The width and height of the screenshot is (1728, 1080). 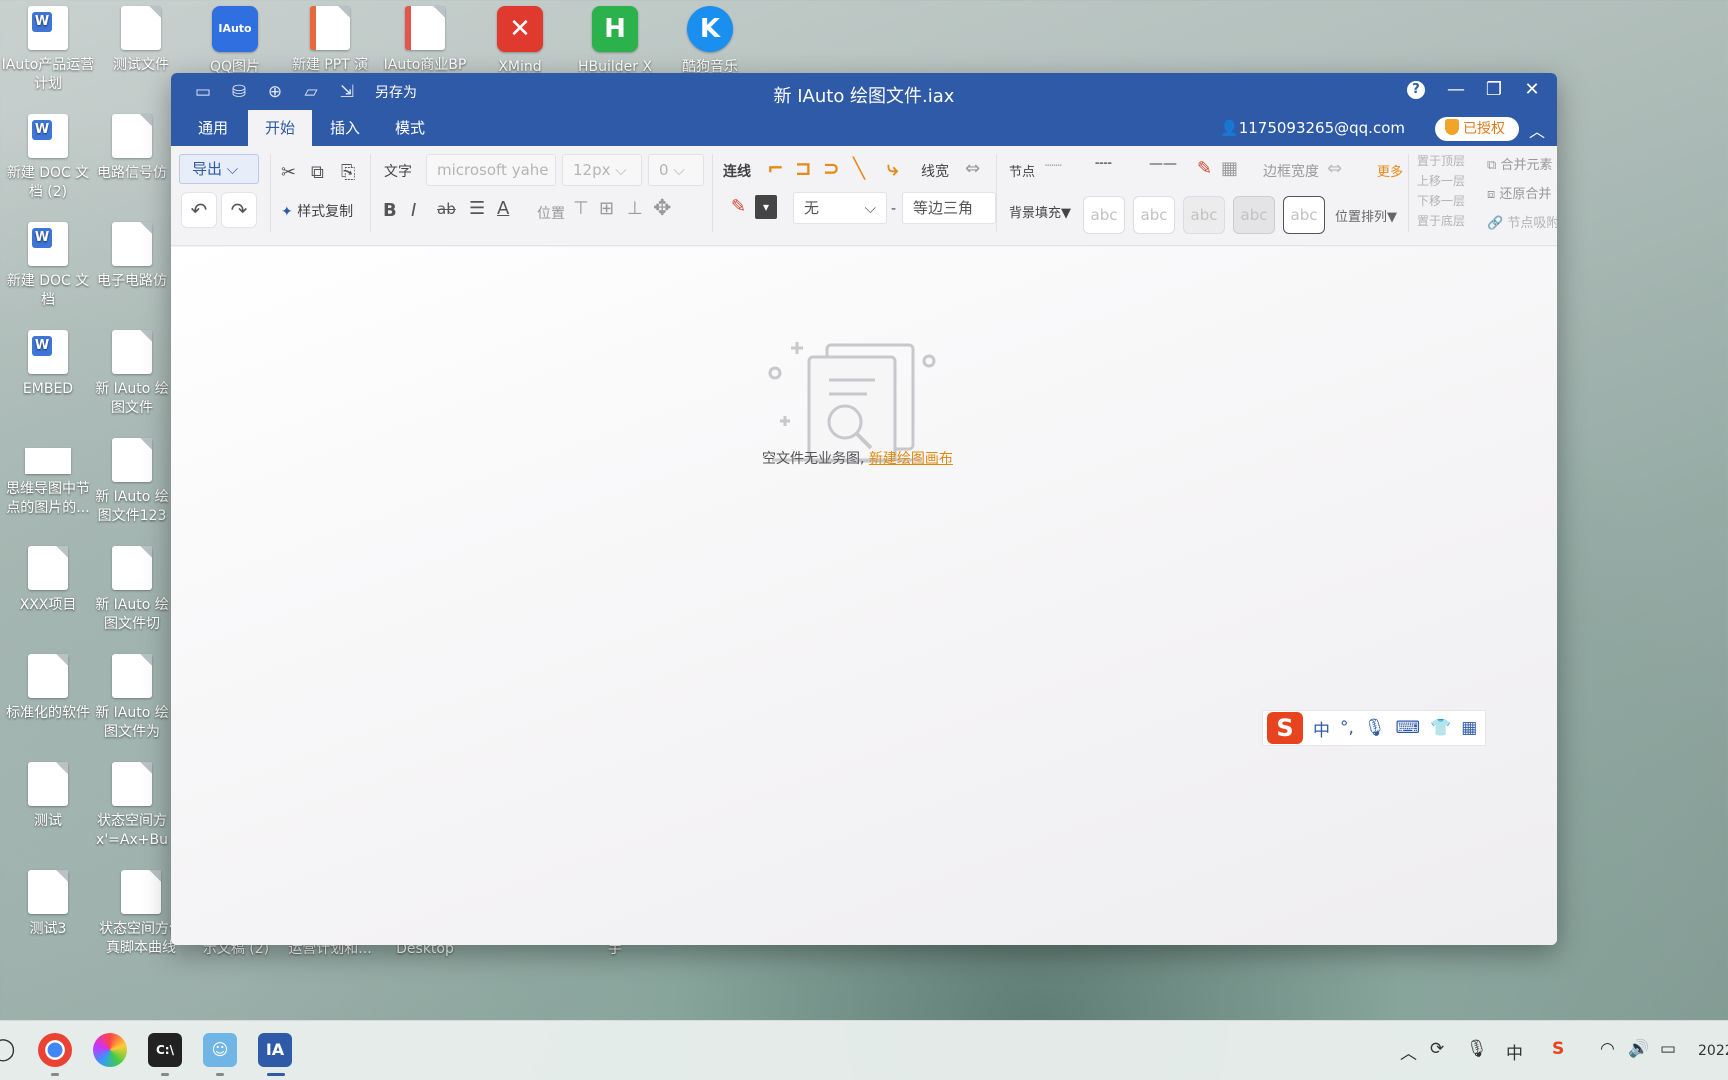 I want to click on color-wheel-app-icon, so click(x=110, y=1050).